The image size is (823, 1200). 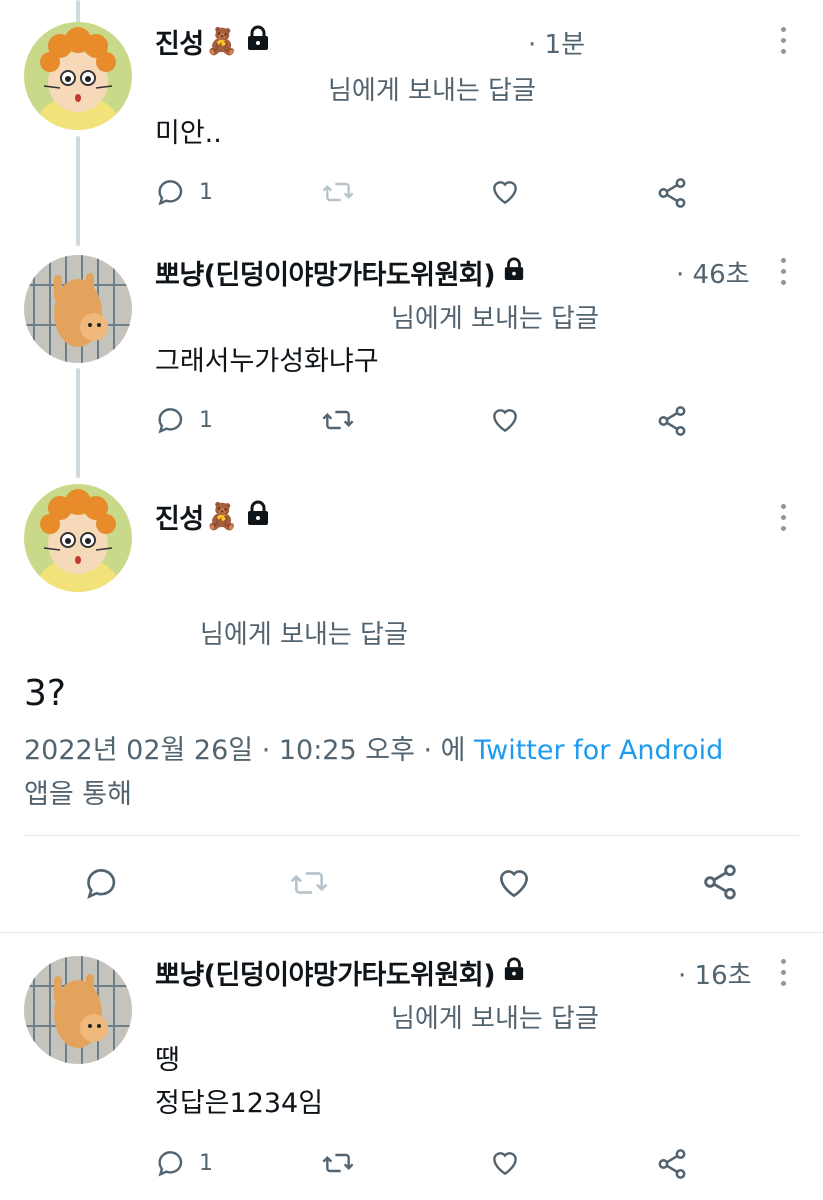 What do you see at coordinates (267, 361) in the screenshot?
I see `tweet-text: 그래서누가성화냐구` at bounding box center [267, 361].